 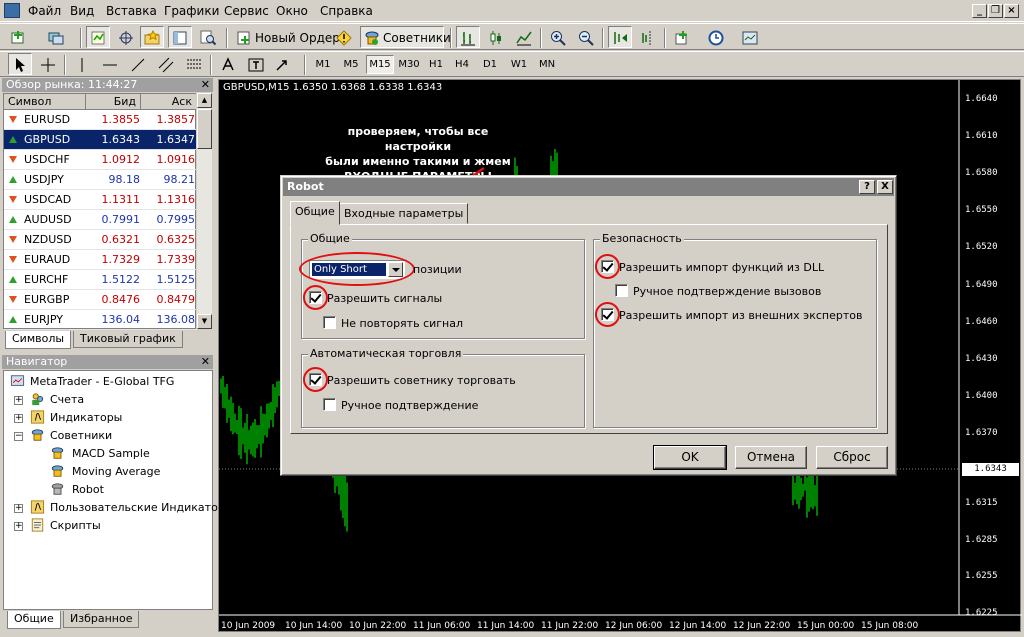 What do you see at coordinates (344, 37) in the screenshot?
I see `metaeditor-button` at bounding box center [344, 37].